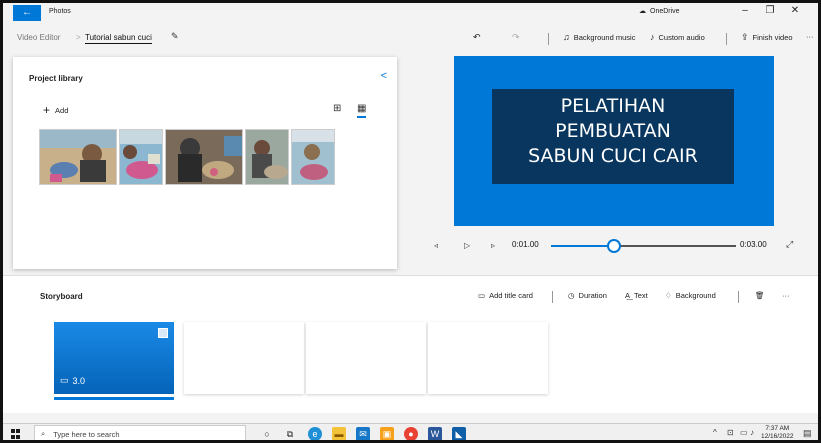  I want to click on storyboard-more-button: ···, so click(786, 295).